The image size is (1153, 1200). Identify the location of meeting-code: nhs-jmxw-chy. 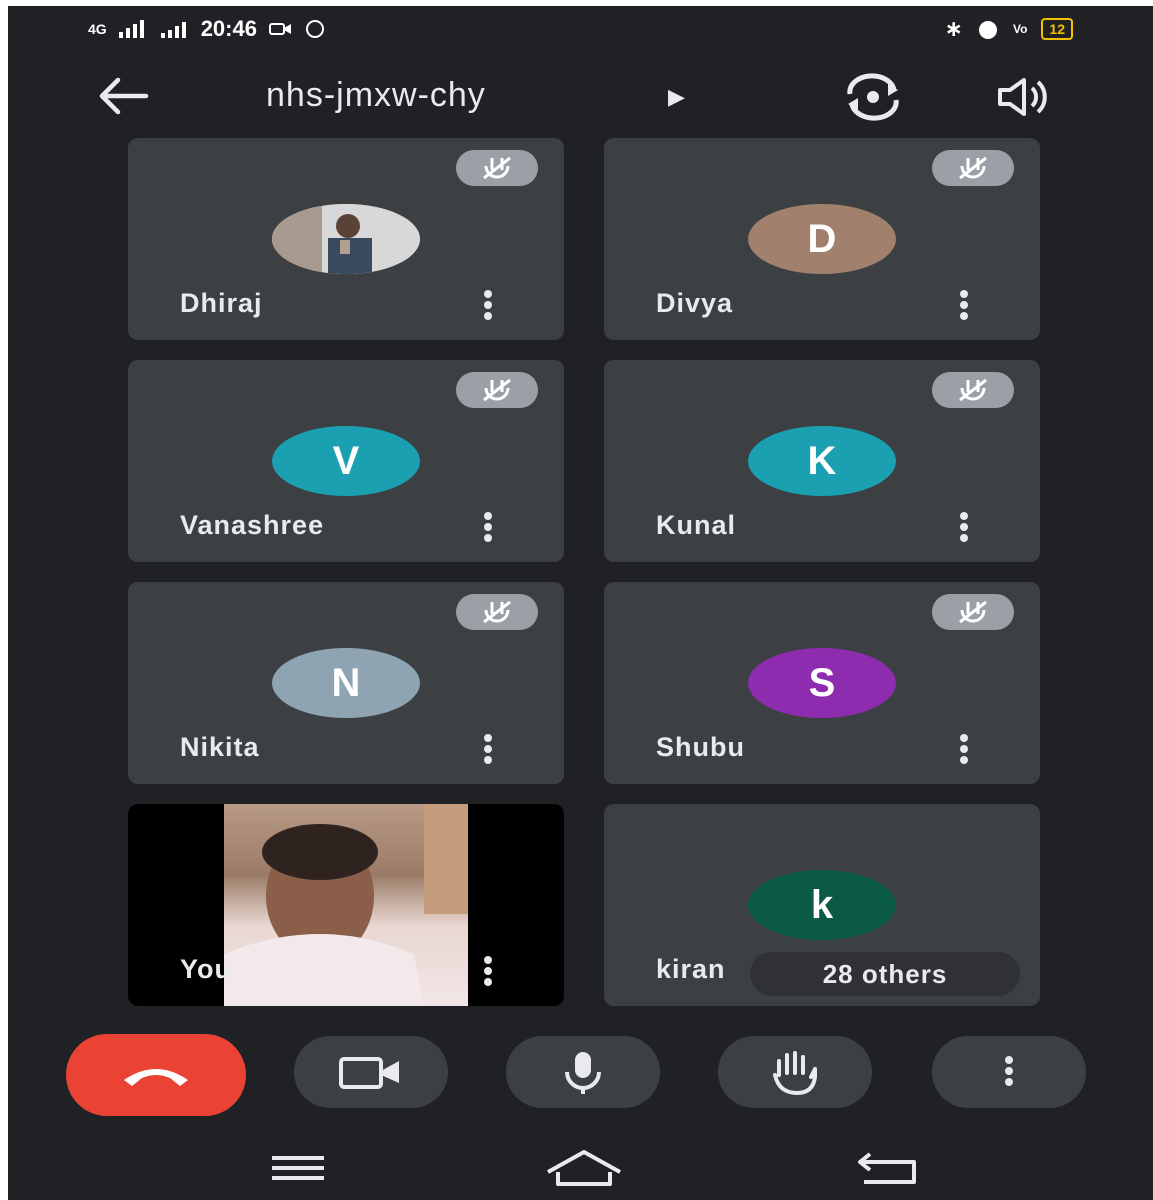
(376, 95).